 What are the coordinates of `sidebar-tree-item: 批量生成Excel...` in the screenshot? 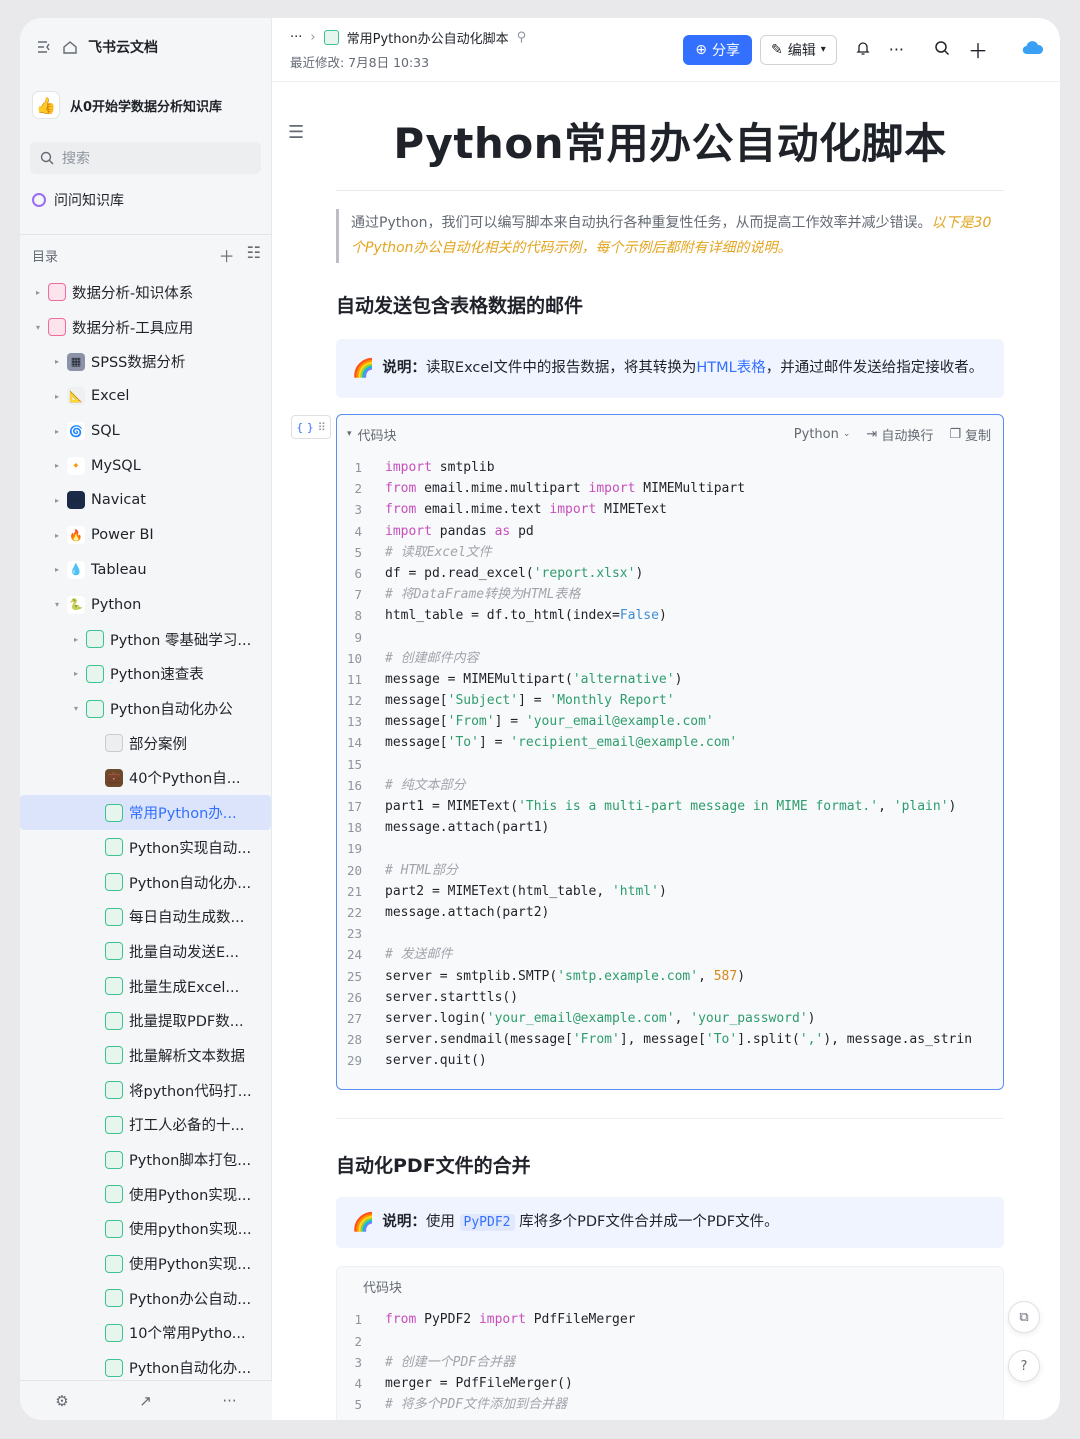 It's located at (145, 986).